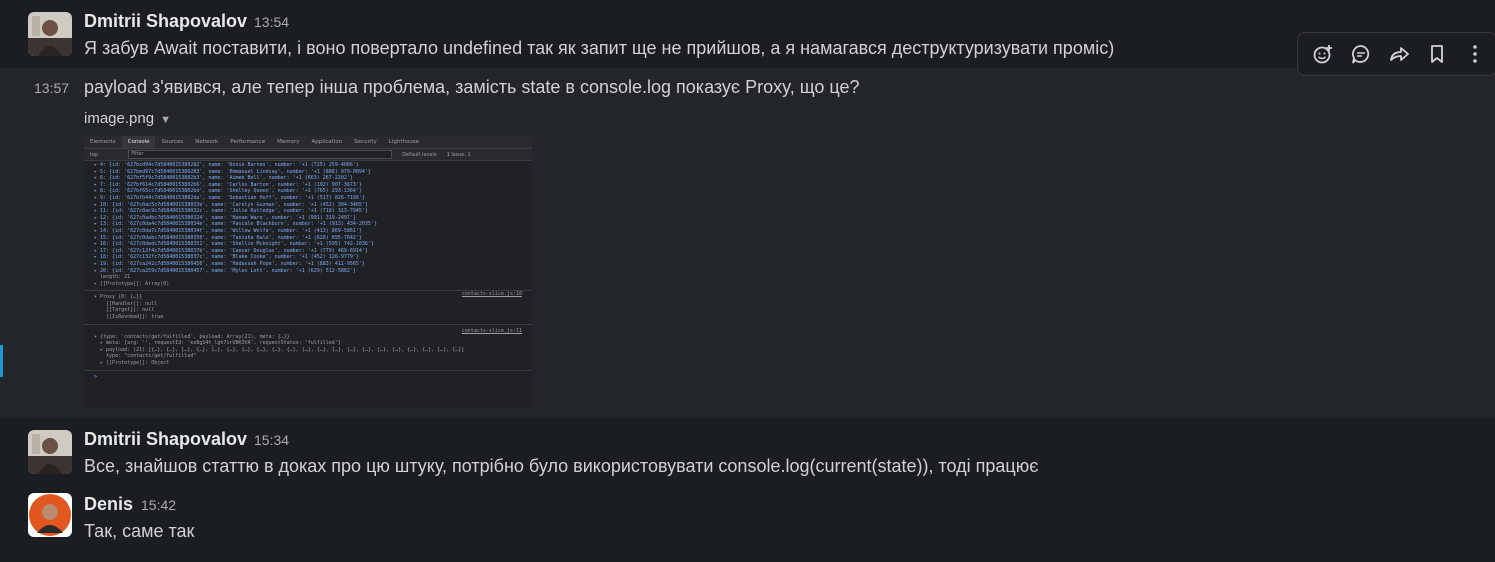 This screenshot has height=562, width=1495. I want to click on add-reaction-icon, so click(1322, 54).